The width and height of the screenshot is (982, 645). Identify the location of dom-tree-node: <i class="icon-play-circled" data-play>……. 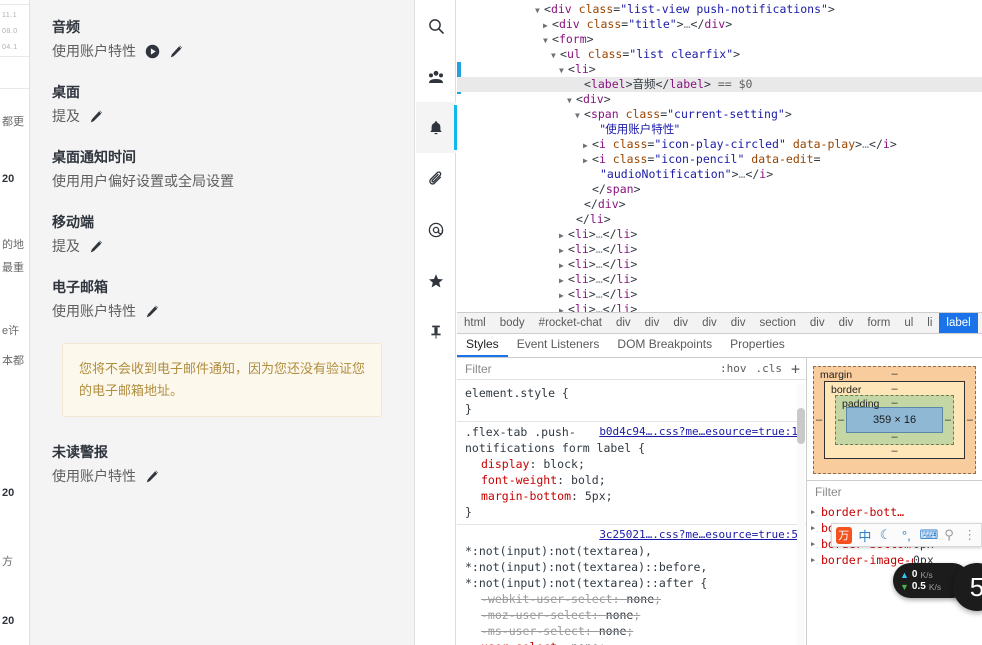
(719, 144).